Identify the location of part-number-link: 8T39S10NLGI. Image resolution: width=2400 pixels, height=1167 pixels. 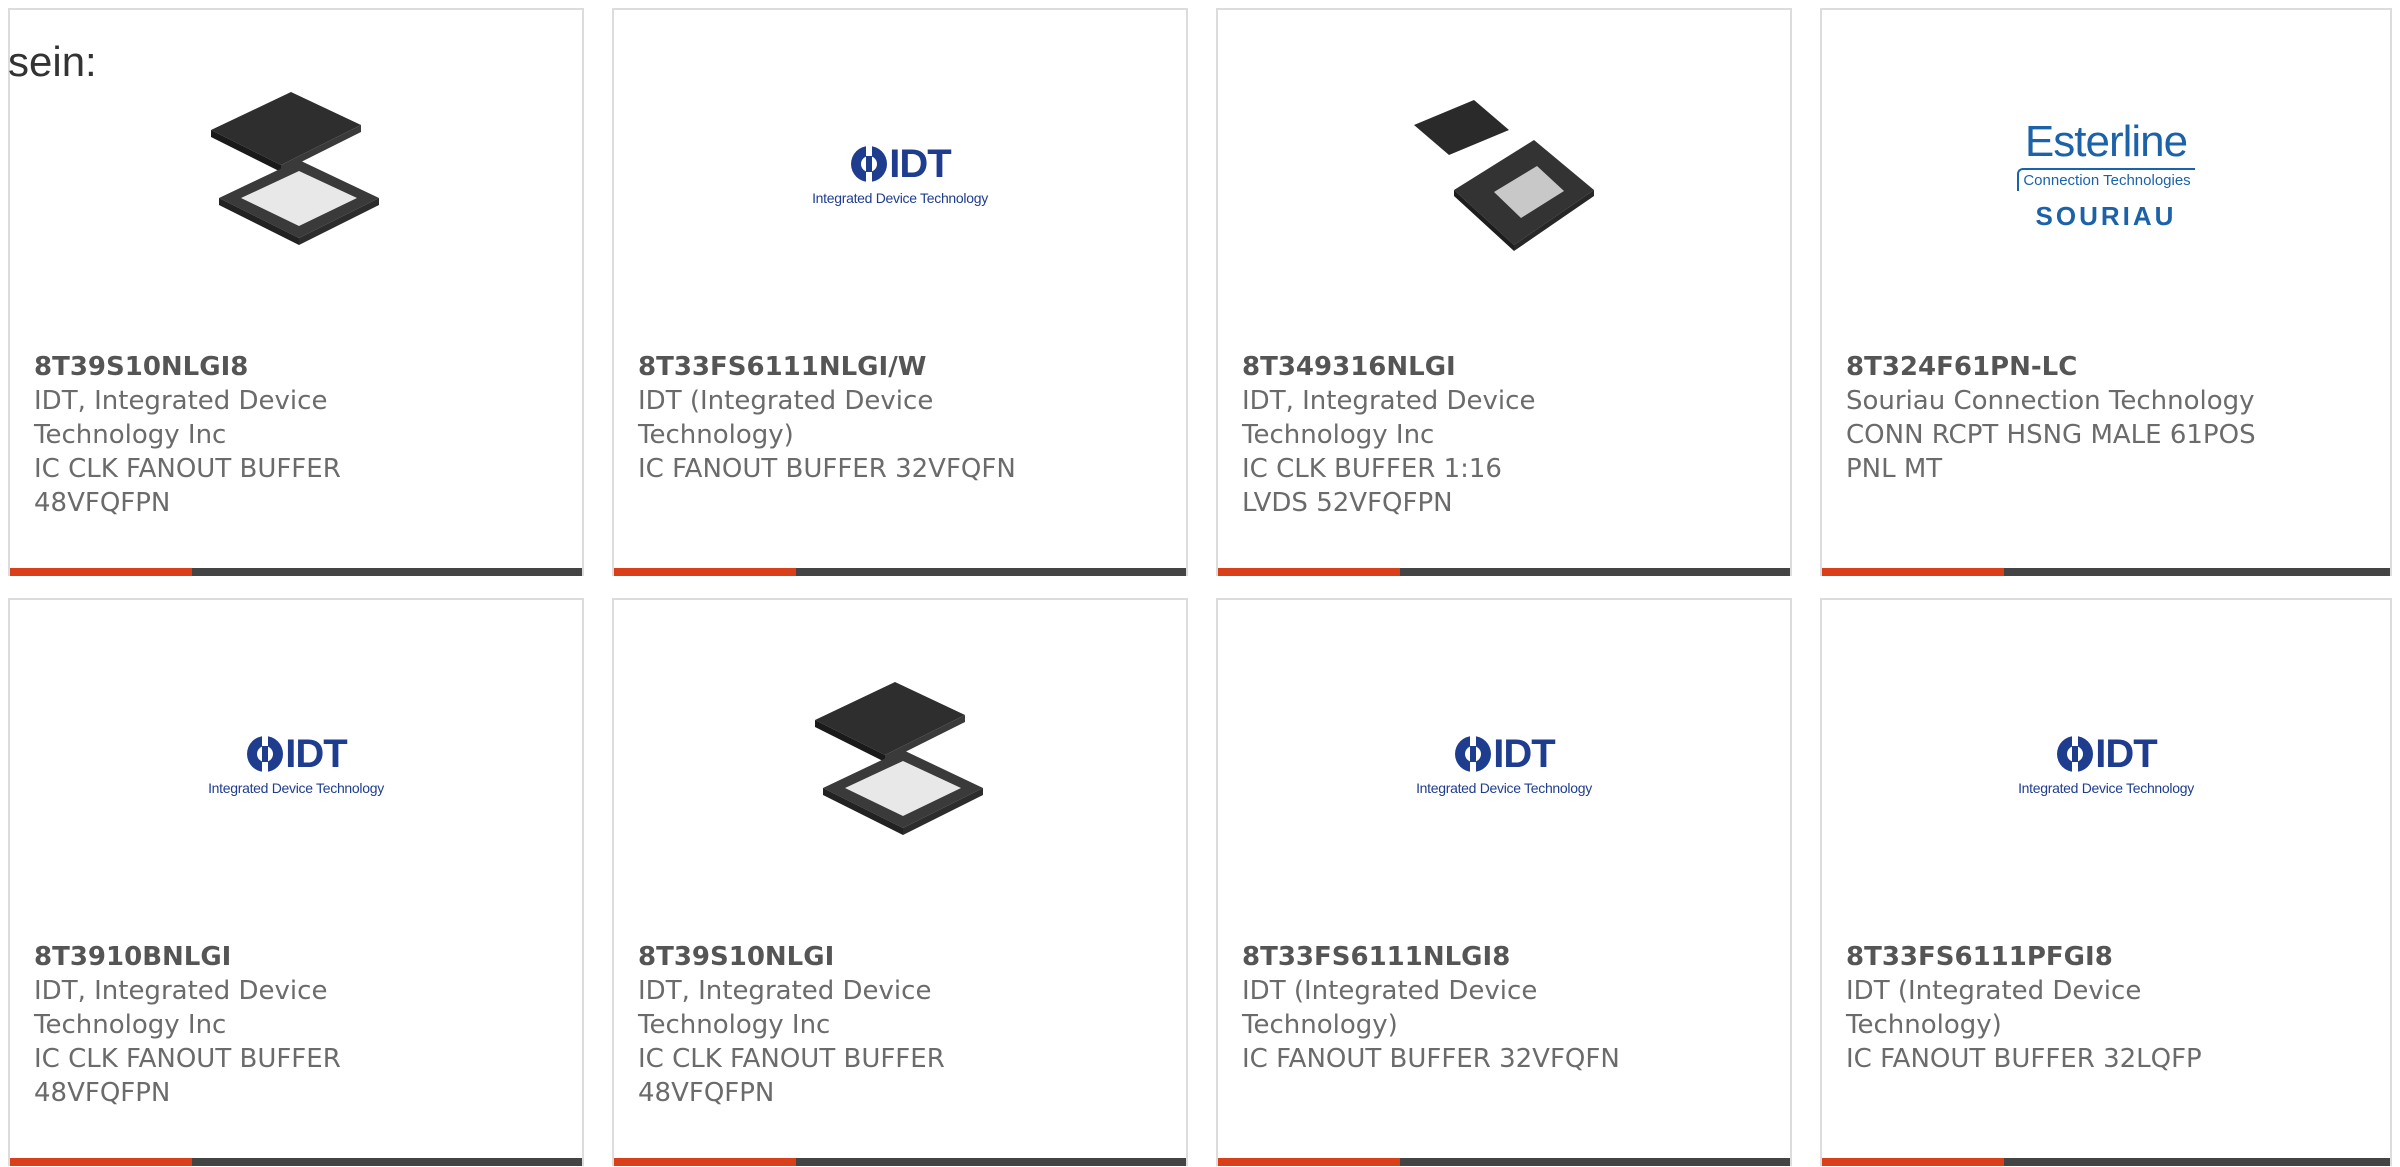
(898, 957).